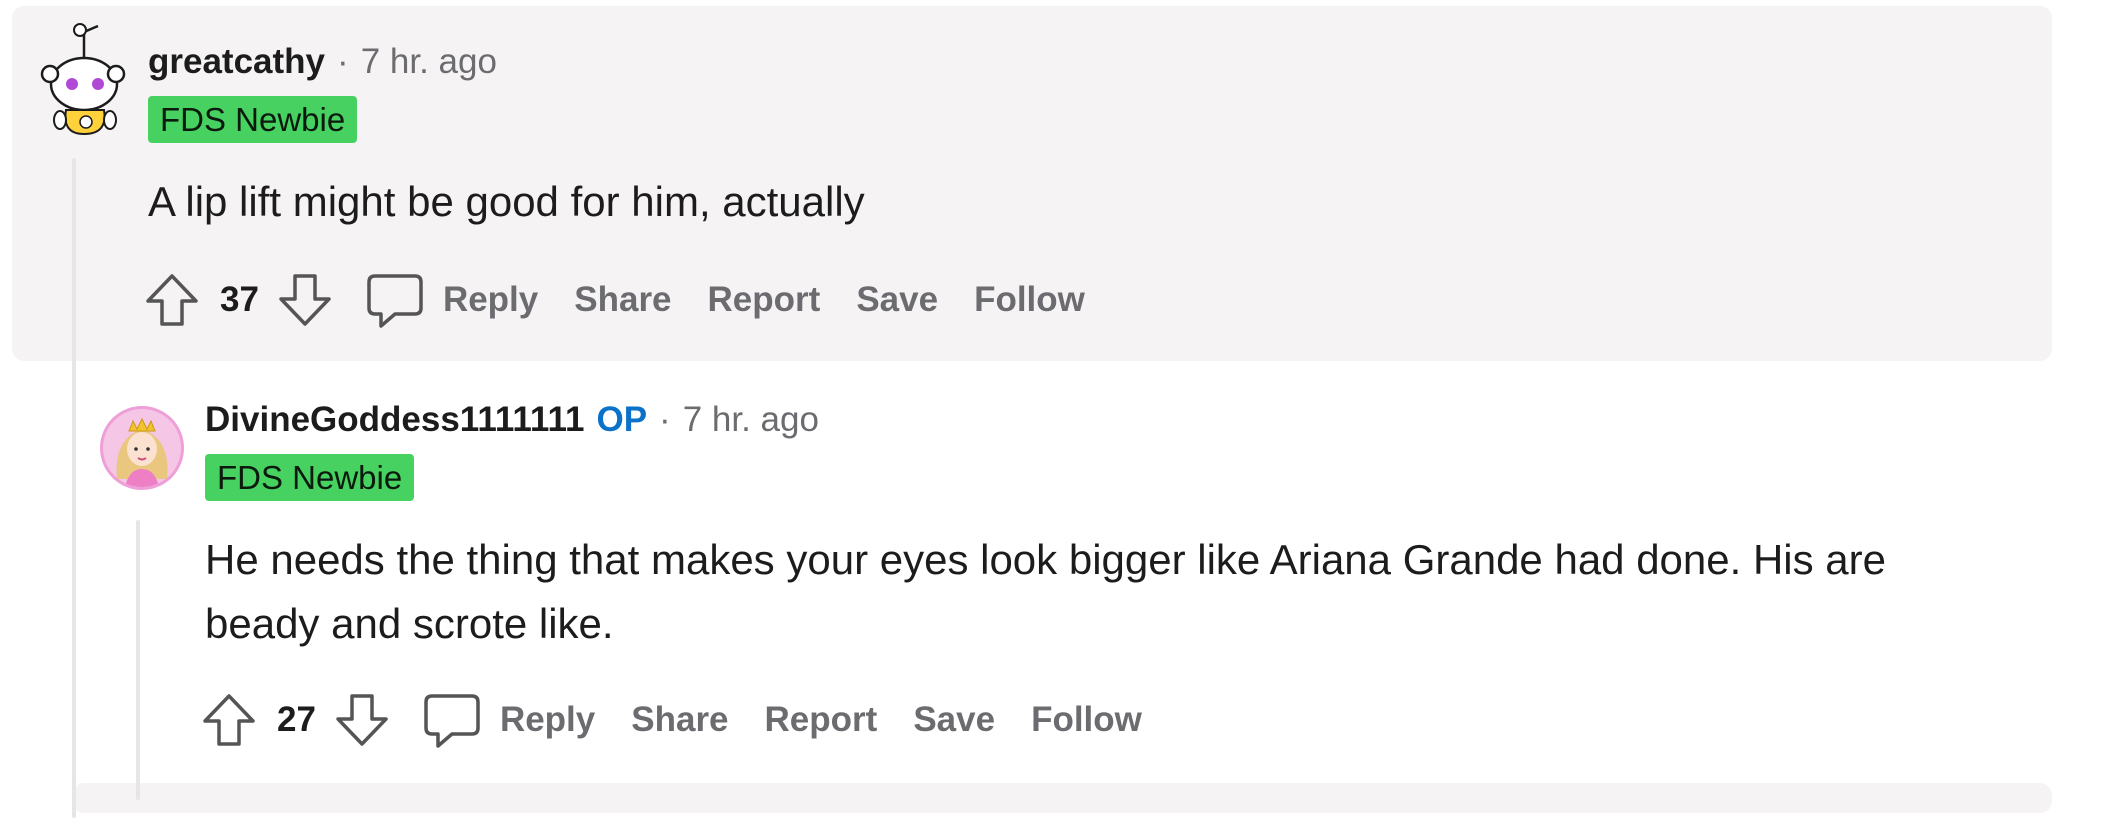 This screenshot has height=818, width=2123. I want to click on comment-action-bar: 37 Reply Share Report Save Follow, so click(613, 300).